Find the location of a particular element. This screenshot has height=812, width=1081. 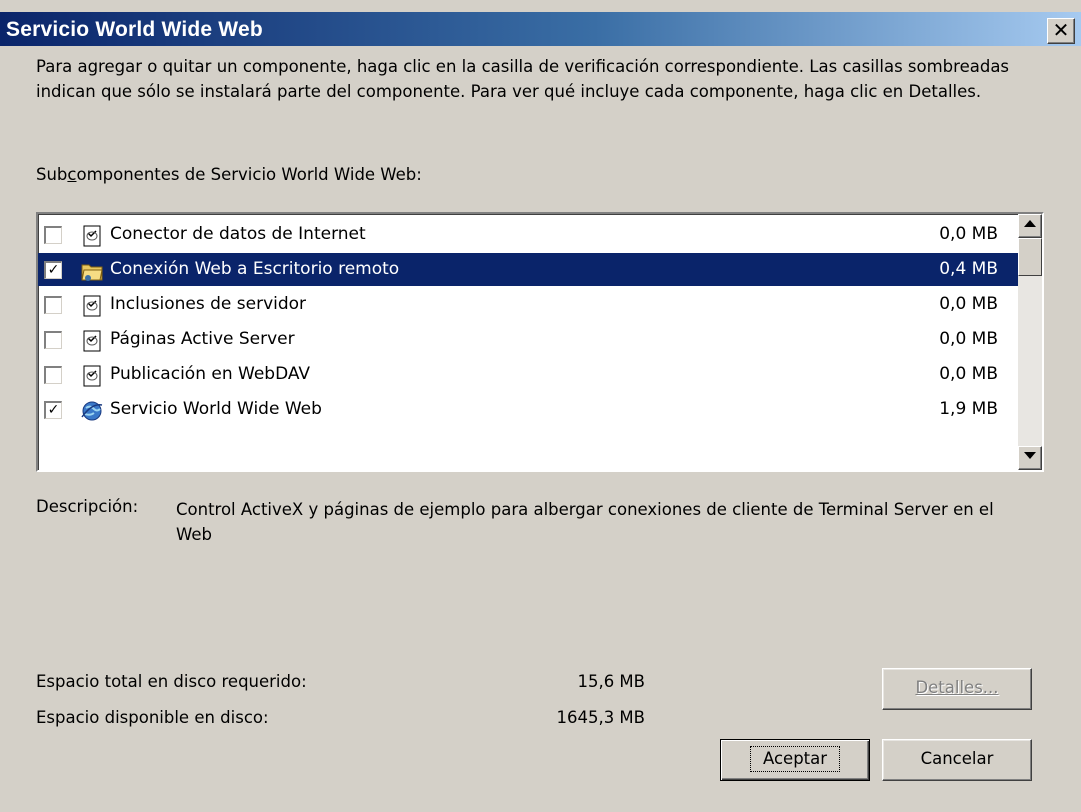

component-size: 1,9 MB is located at coordinates (968, 409).